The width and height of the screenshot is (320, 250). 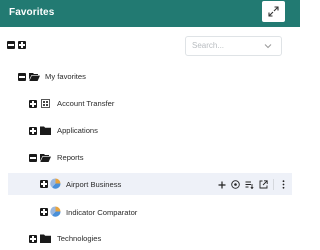 I want to click on more-icon, so click(x=283, y=184).